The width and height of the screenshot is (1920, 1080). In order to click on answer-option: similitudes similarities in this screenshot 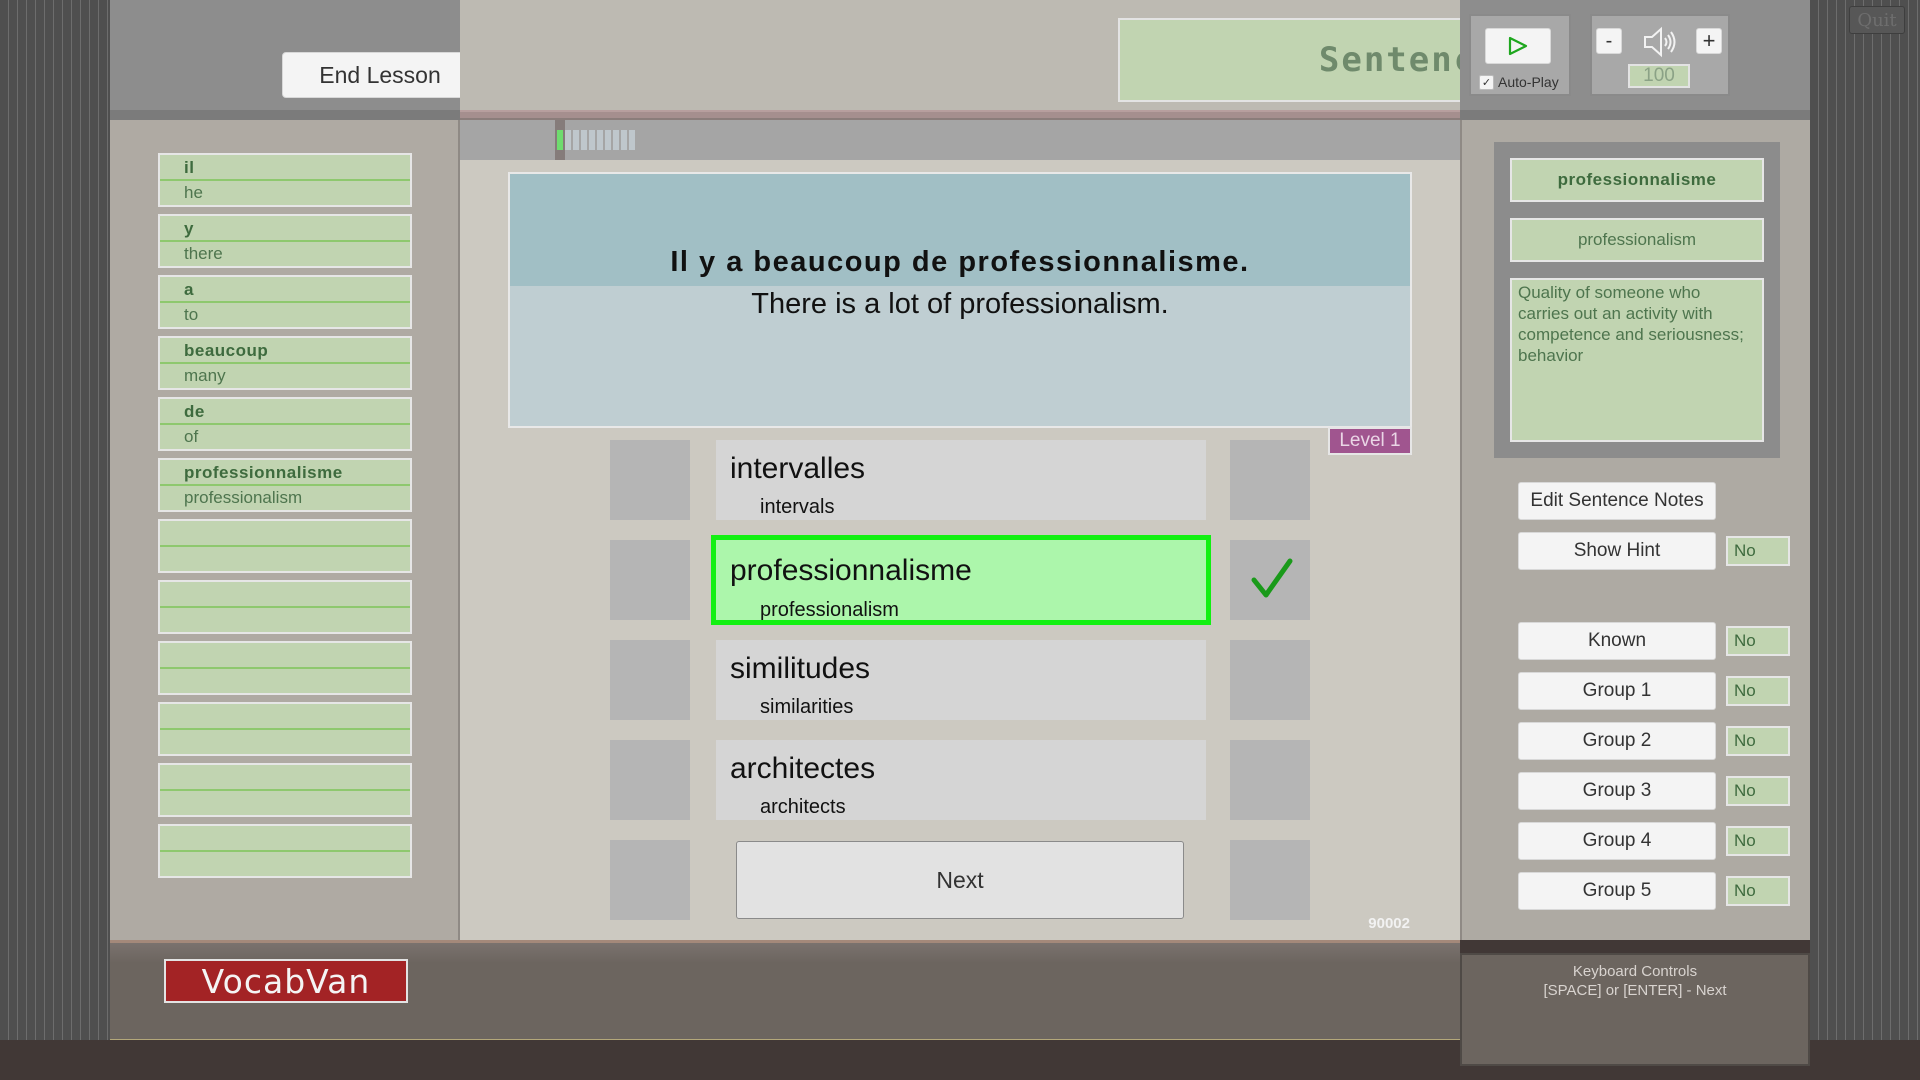, I will do `click(961, 680)`.